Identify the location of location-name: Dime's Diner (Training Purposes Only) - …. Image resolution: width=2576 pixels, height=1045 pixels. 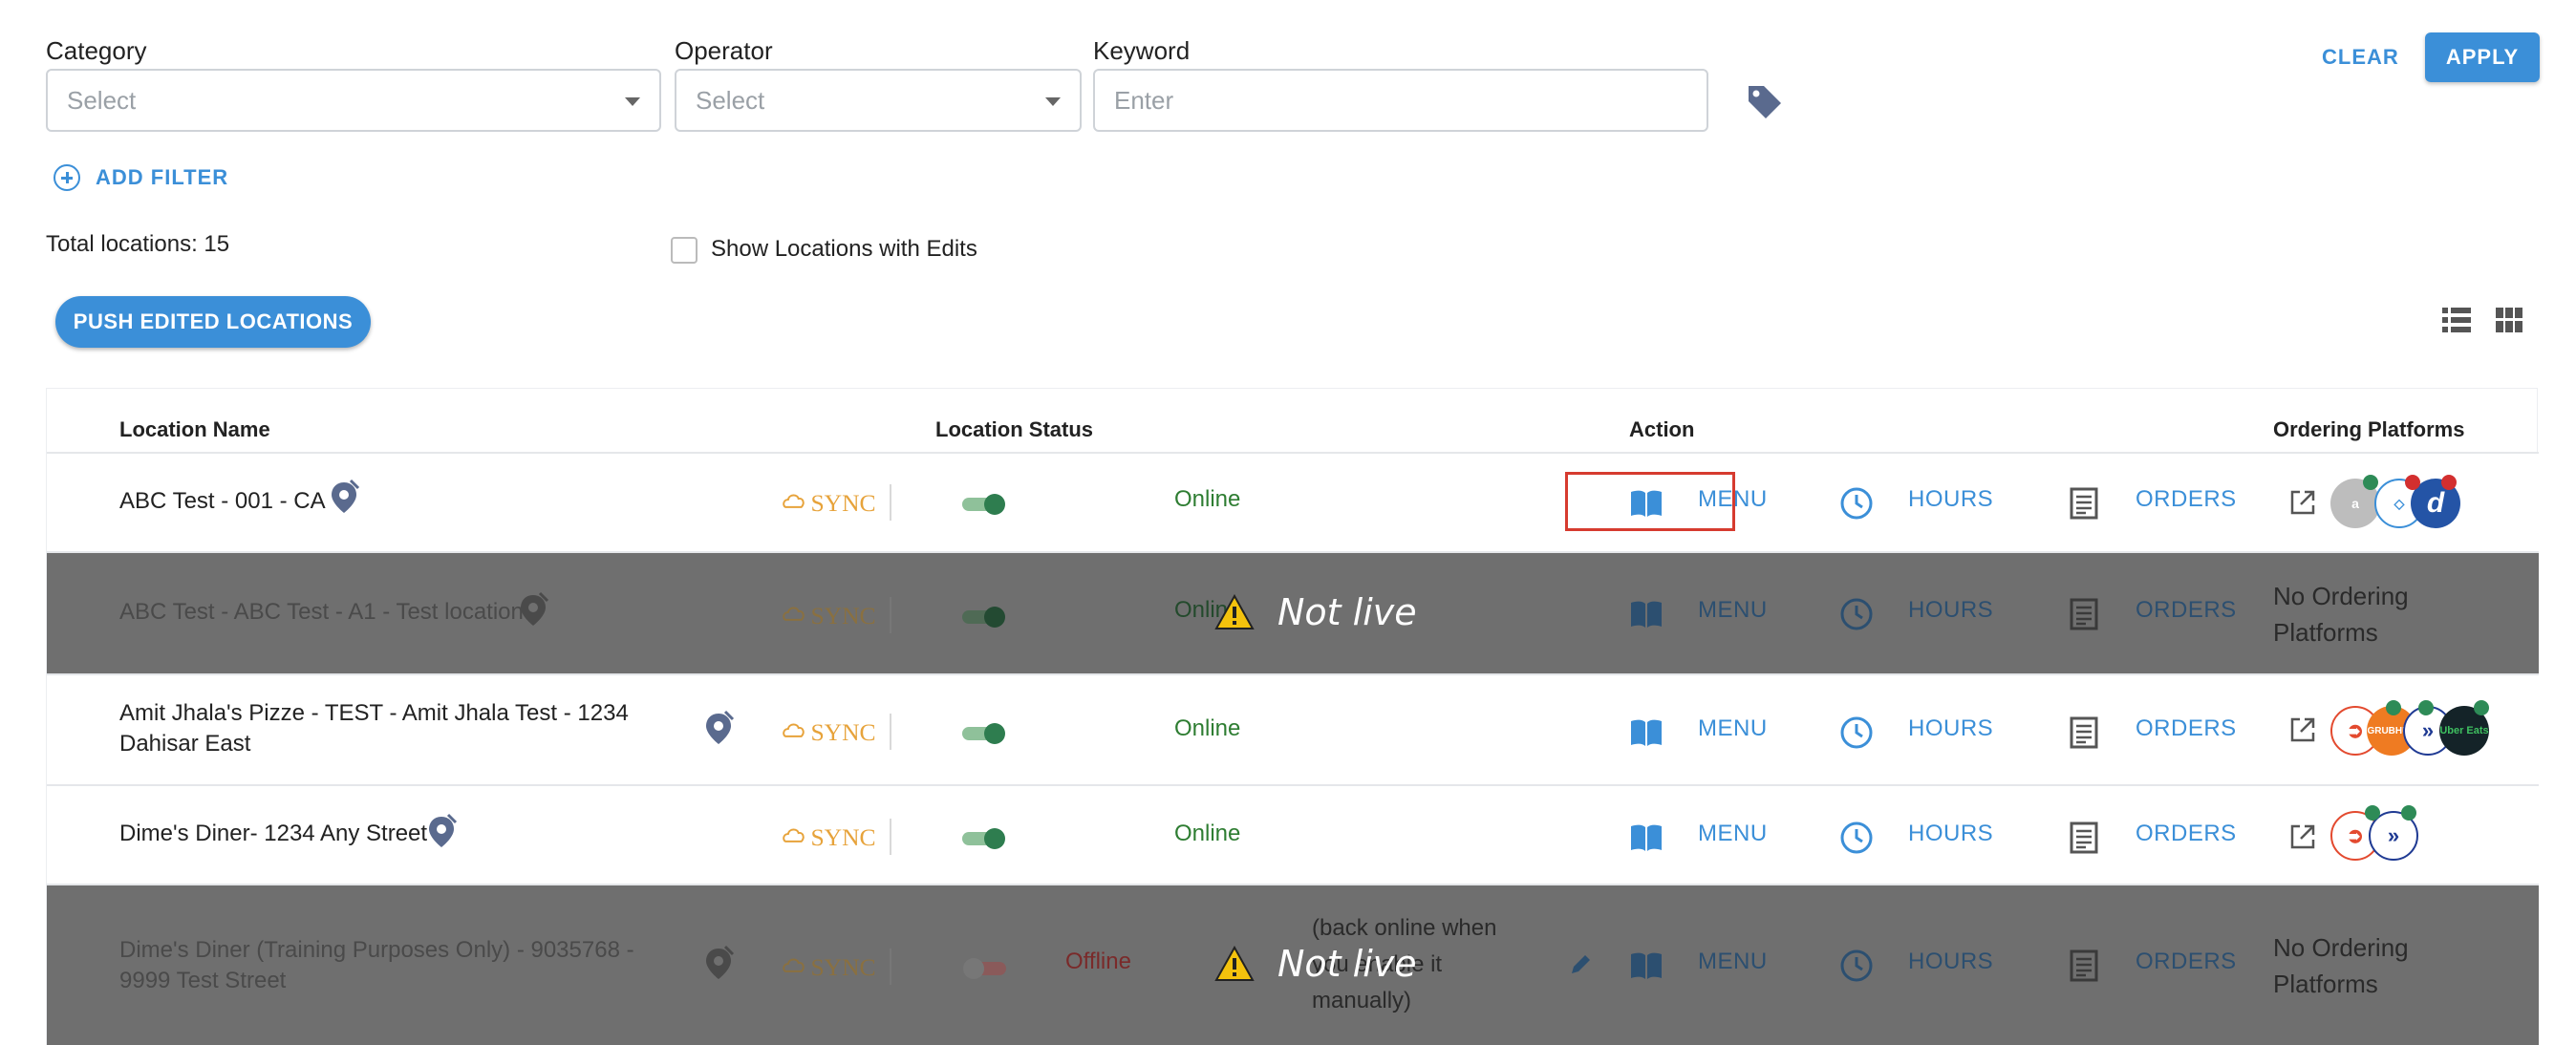
(396, 966).